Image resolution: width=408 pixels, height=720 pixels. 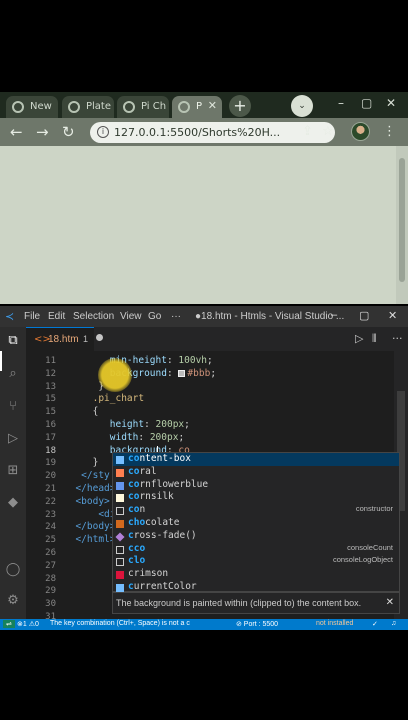 What do you see at coordinates (374, 509) in the screenshot?
I see `suggestion-detail: constructor` at bounding box center [374, 509].